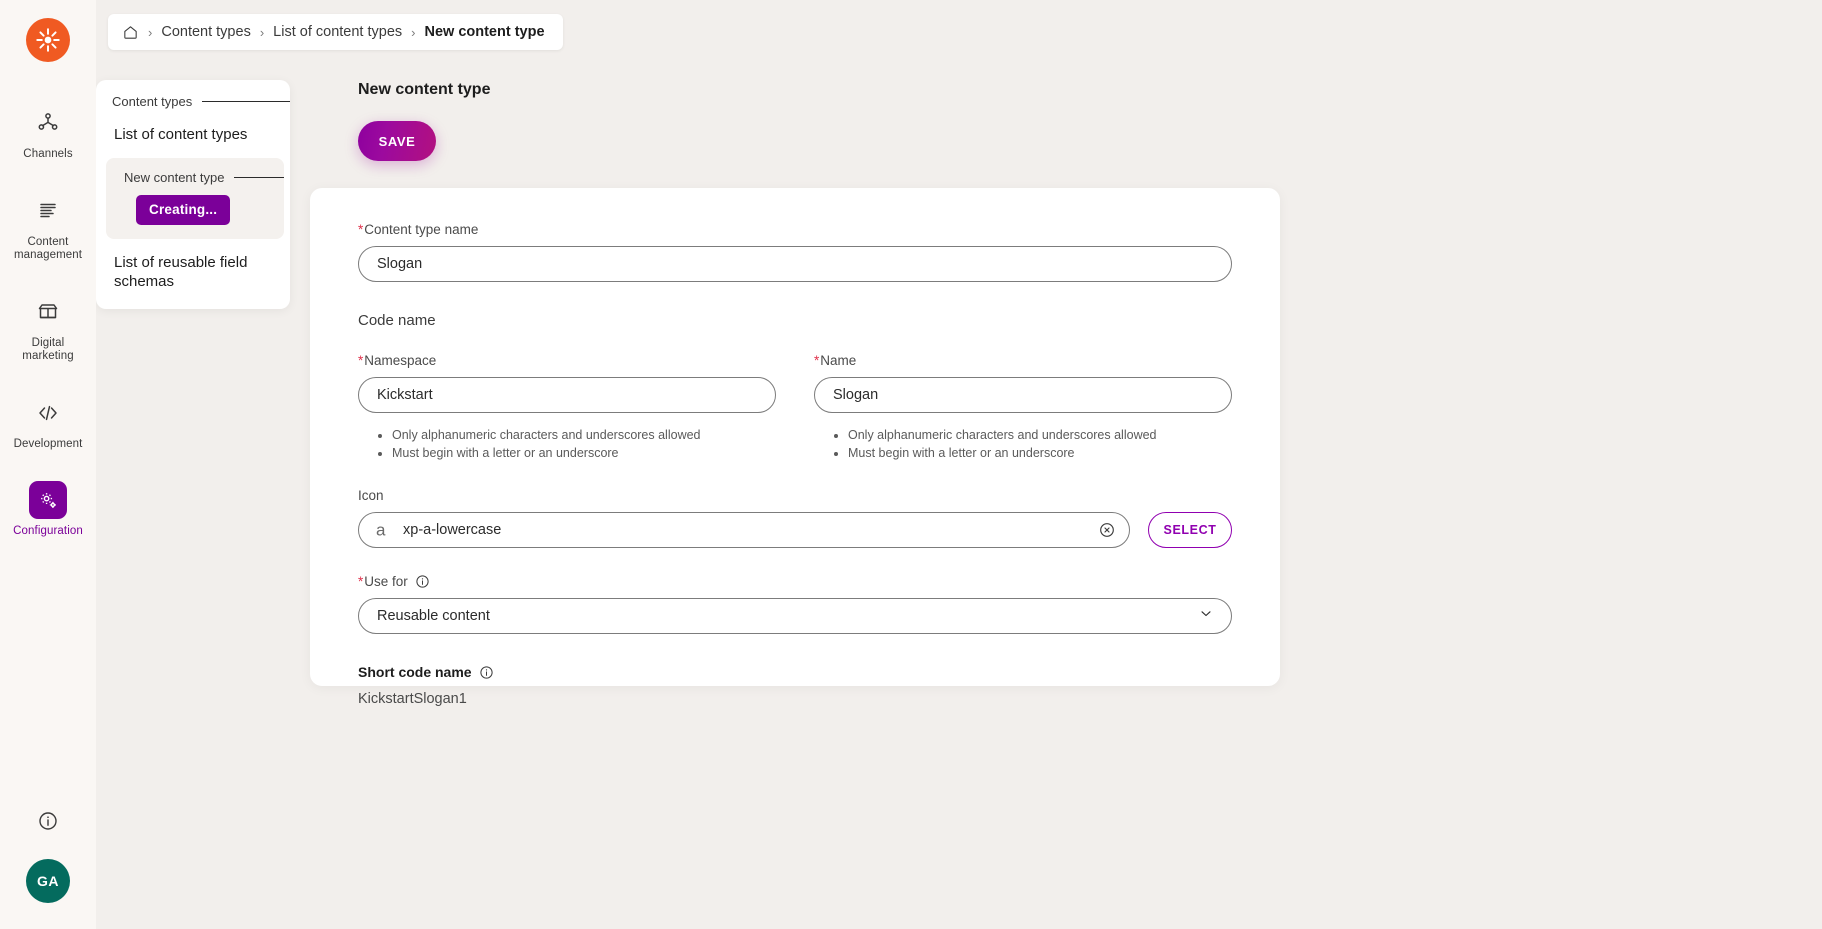 The height and width of the screenshot is (929, 1822). What do you see at coordinates (1023, 395) in the screenshot?
I see `name-input` at bounding box center [1023, 395].